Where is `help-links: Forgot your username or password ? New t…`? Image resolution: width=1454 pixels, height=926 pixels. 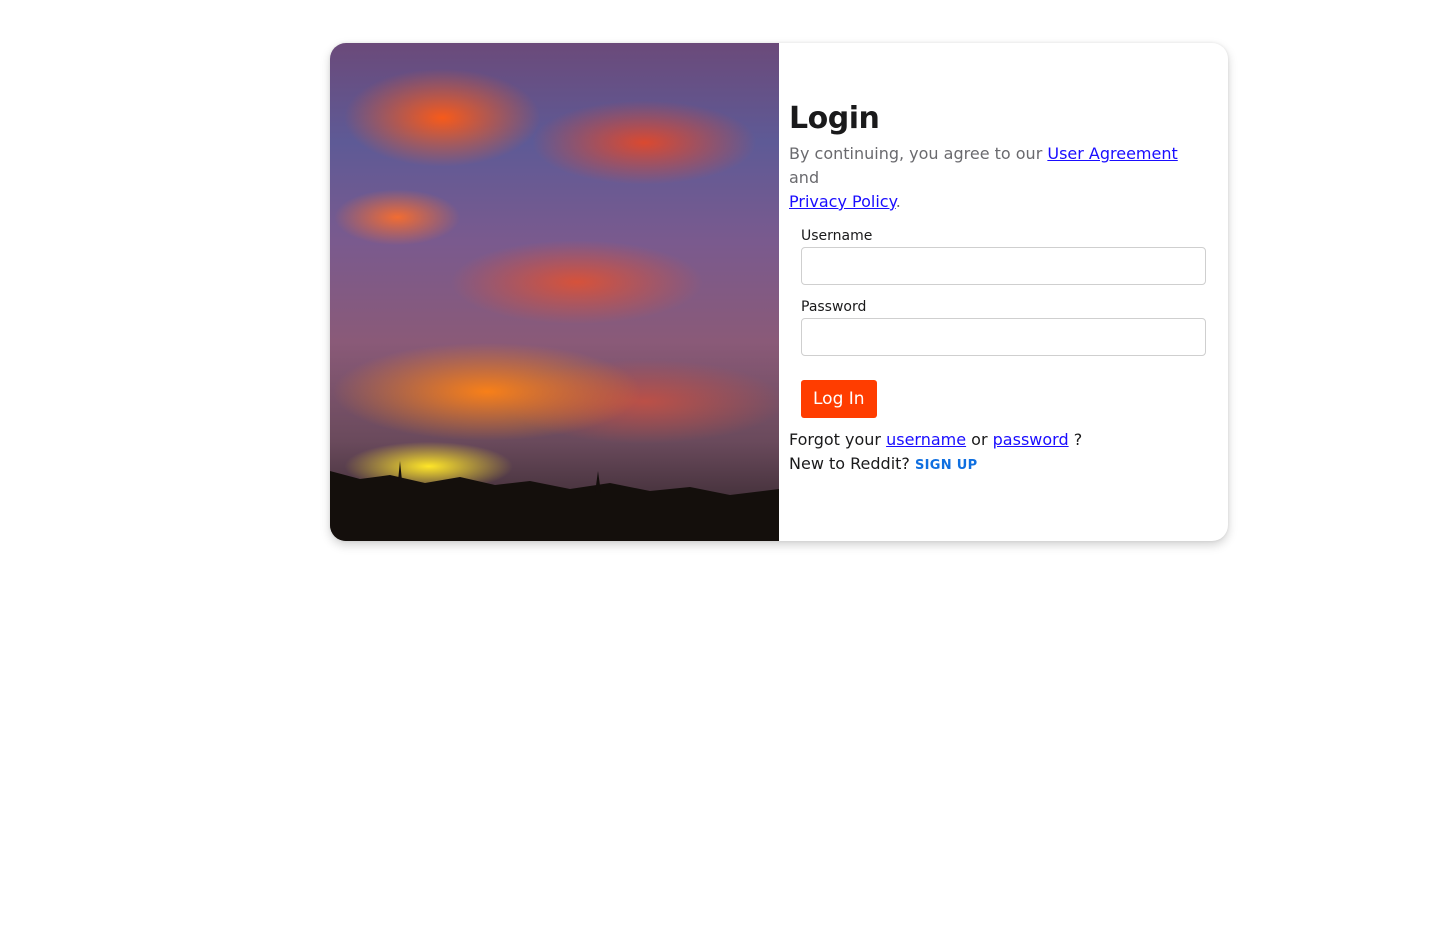
help-links: Forgot your username or password ? New t… is located at coordinates (998, 453).